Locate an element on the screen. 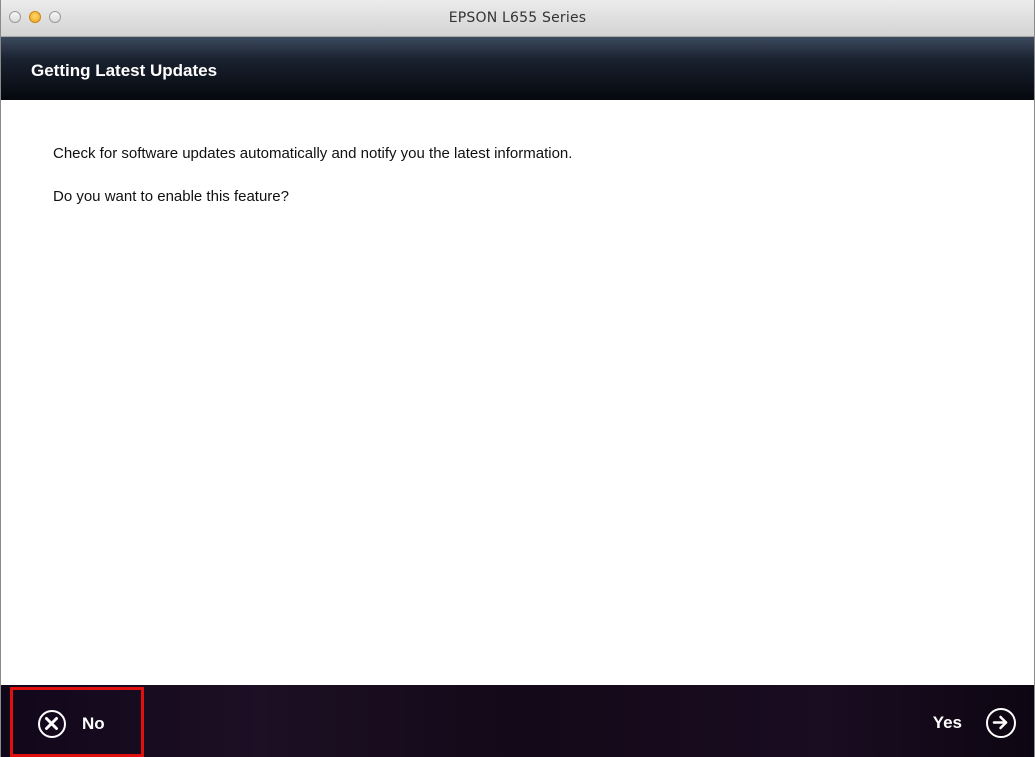  yes-button-label: Yes is located at coordinates (947, 722).